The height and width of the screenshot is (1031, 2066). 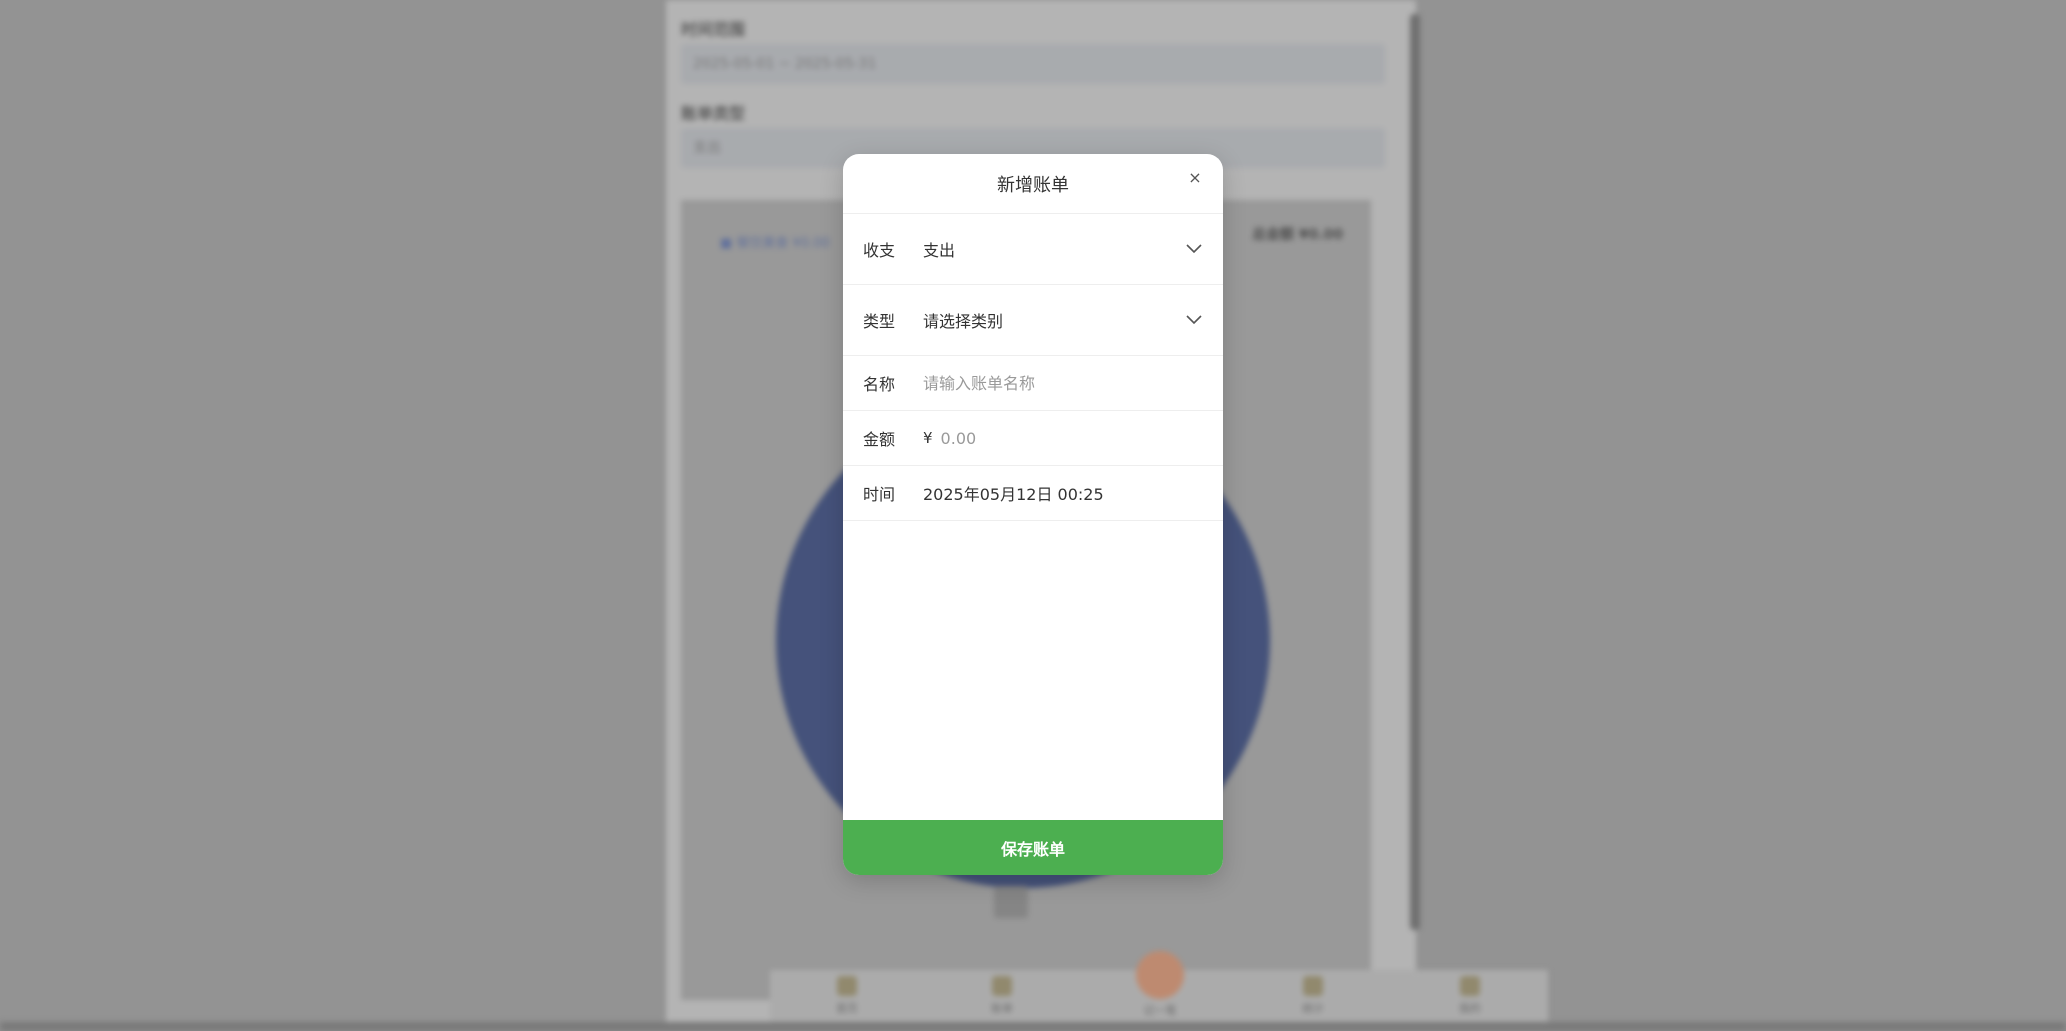 What do you see at coordinates (879, 494) in the screenshot?
I see `time-label: 时间` at bounding box center [879, 494].